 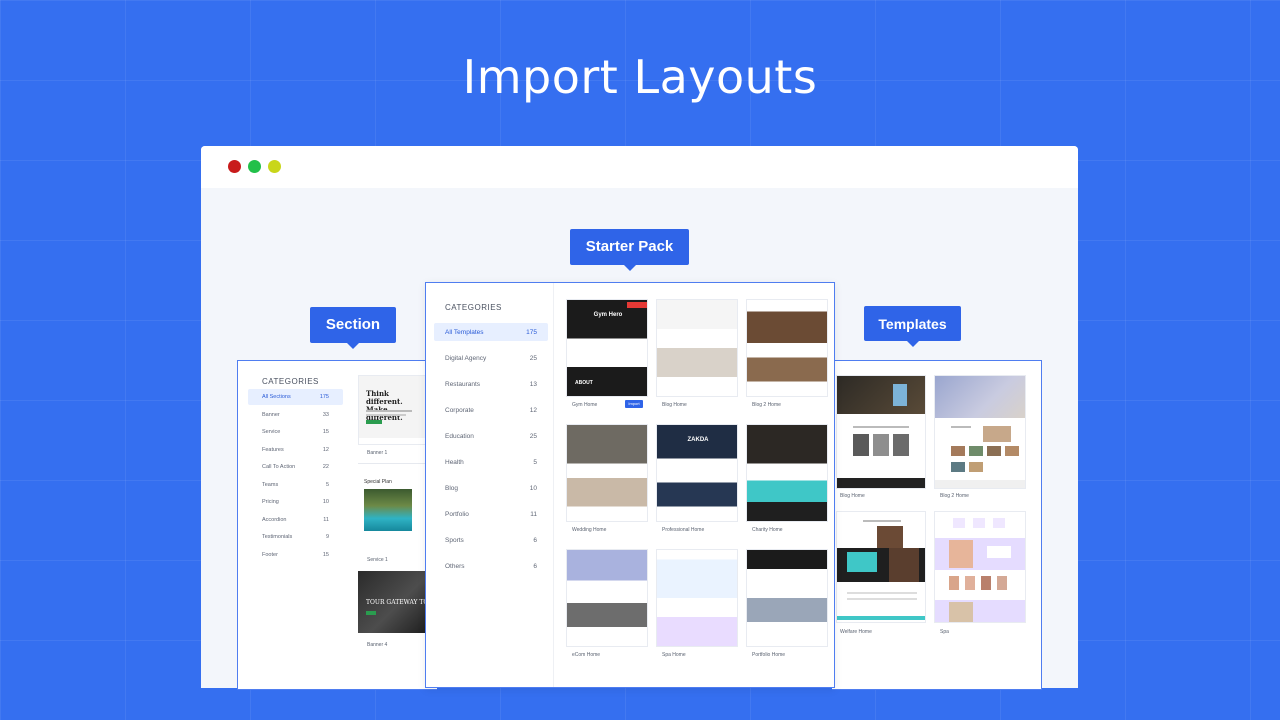 I want to click on category-label: Banner, so click(x=271, y=414).